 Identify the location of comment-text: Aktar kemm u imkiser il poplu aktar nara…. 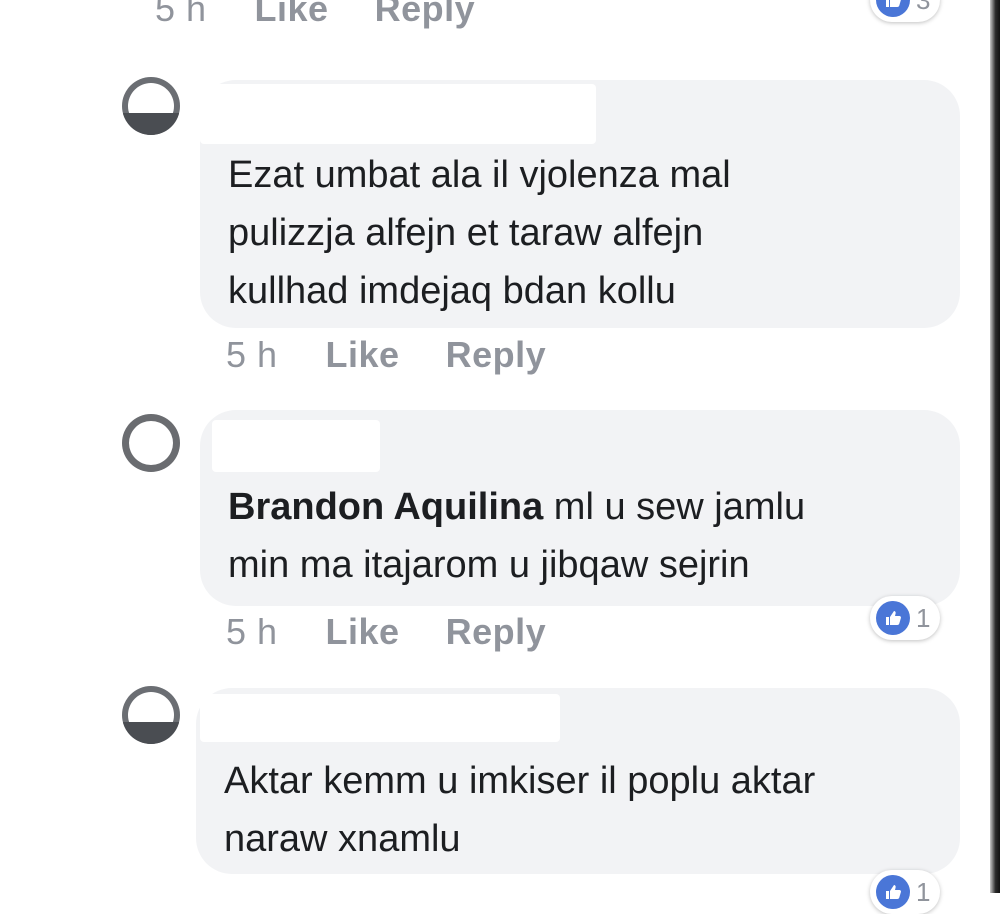
(520, 810).